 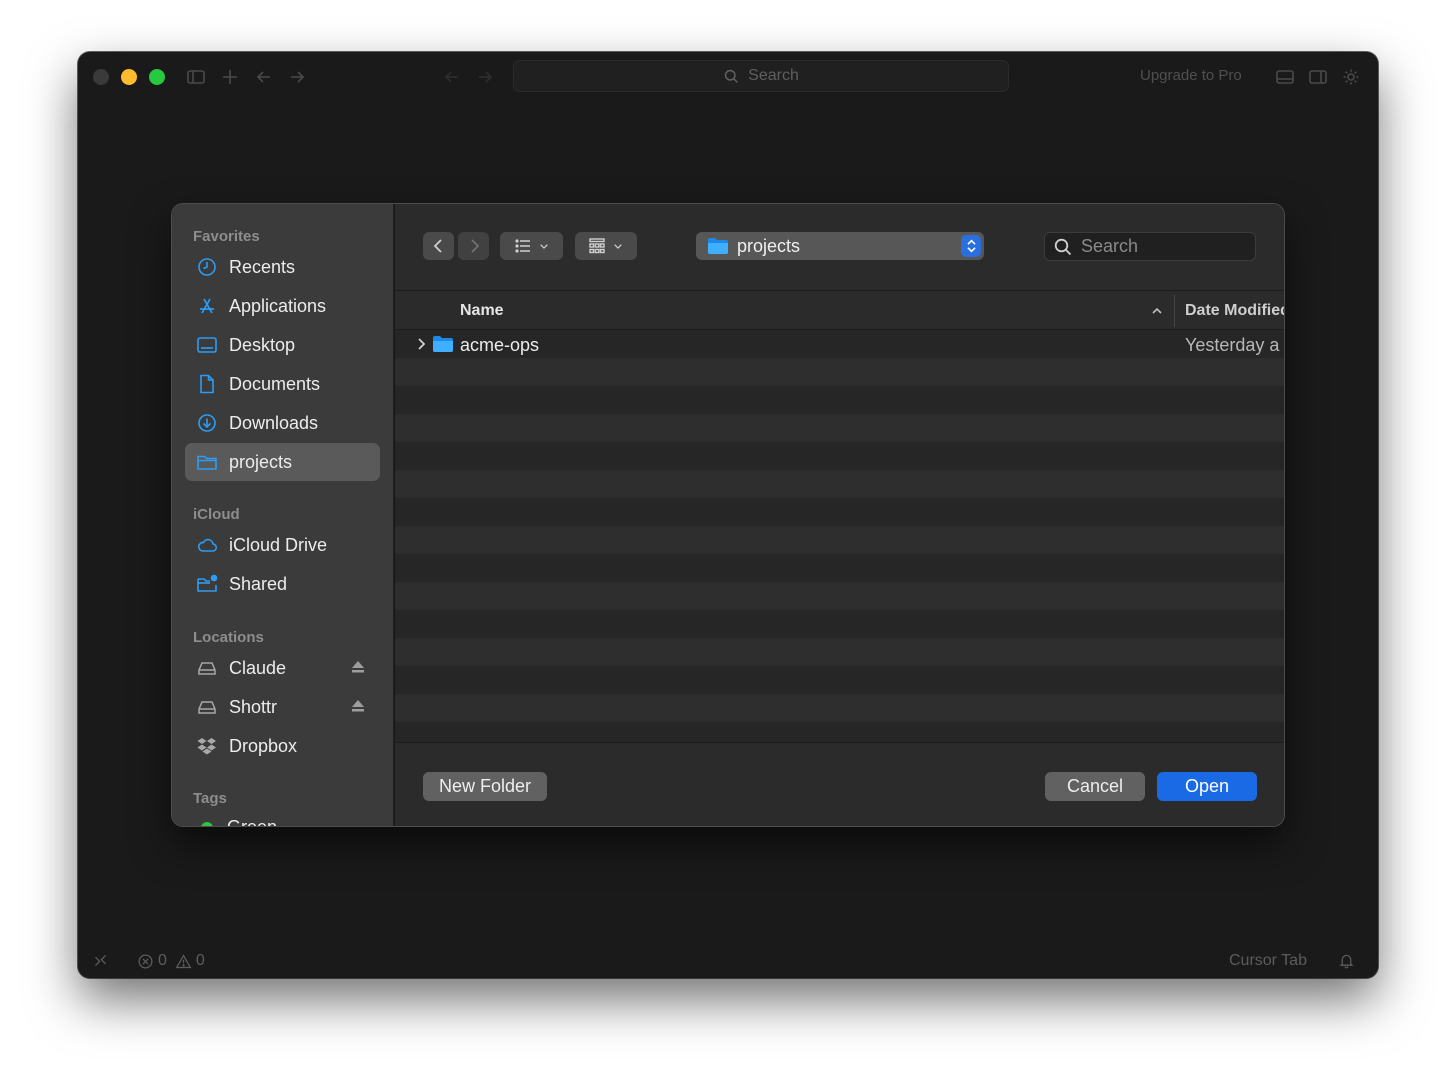 I want to click on sidebar-item-dropbox: Dropbox, so click(x=282, y=746).